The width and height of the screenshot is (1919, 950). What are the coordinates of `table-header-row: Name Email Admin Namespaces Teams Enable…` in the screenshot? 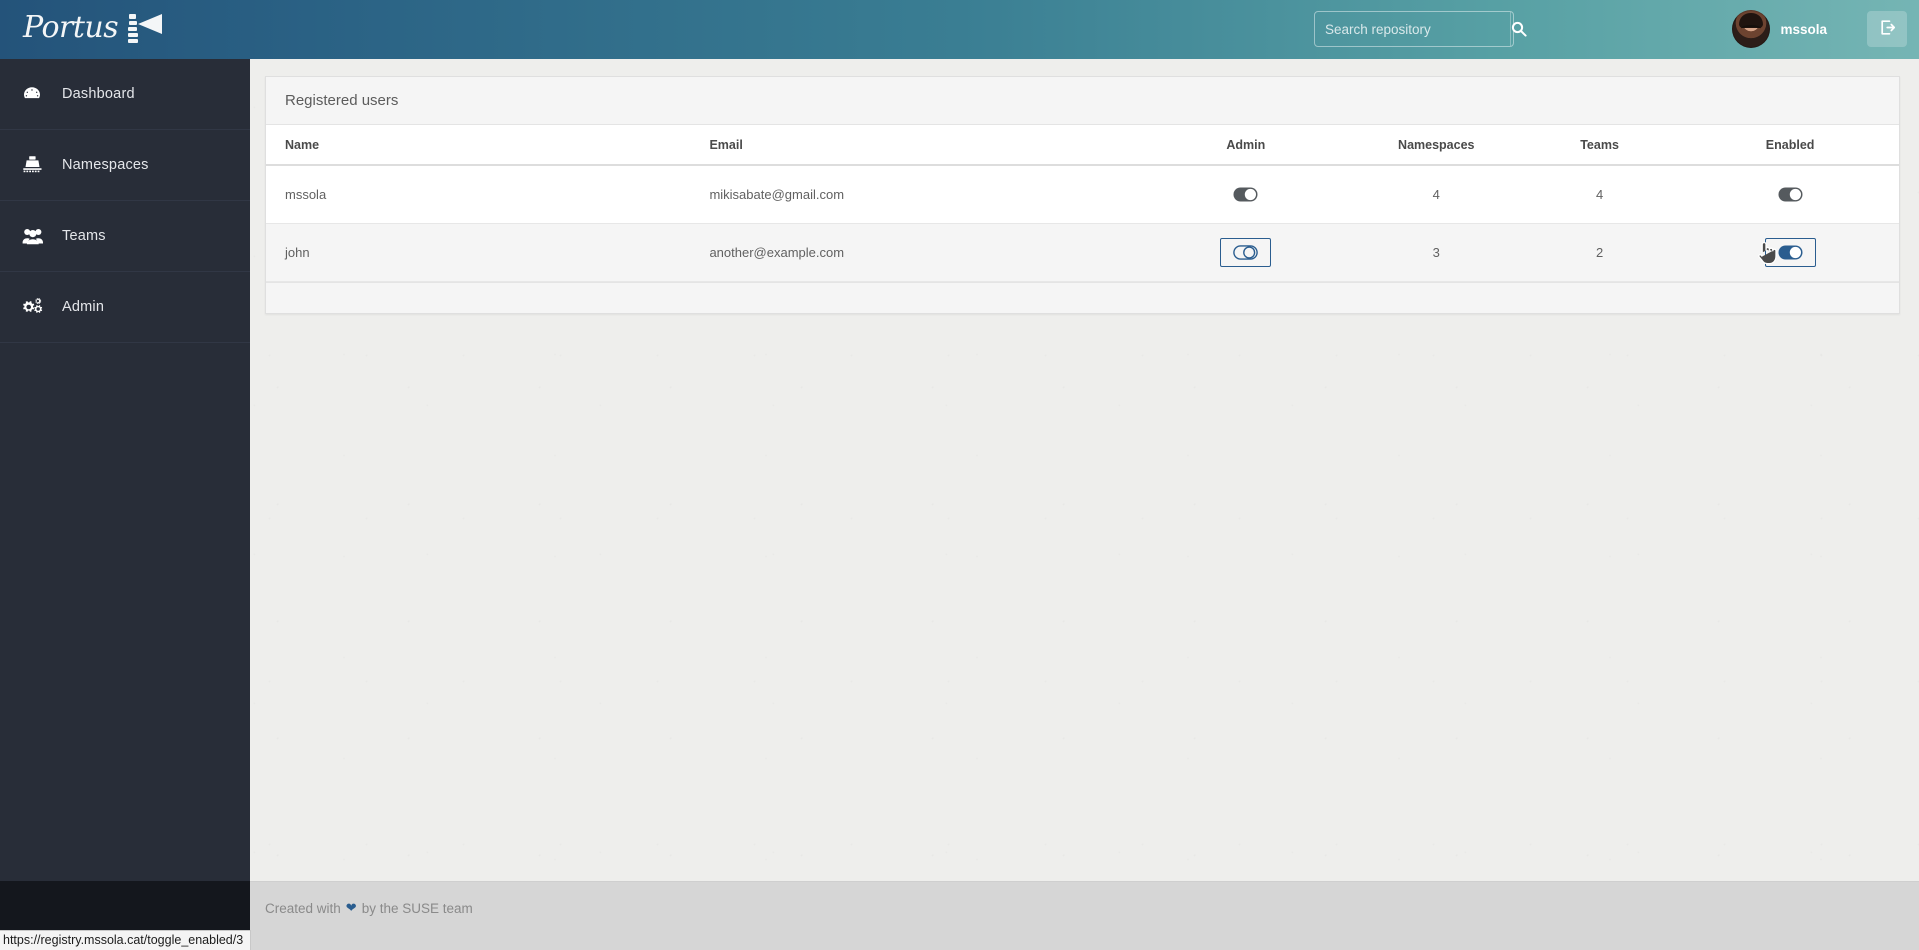 It's located at (1082, 145).